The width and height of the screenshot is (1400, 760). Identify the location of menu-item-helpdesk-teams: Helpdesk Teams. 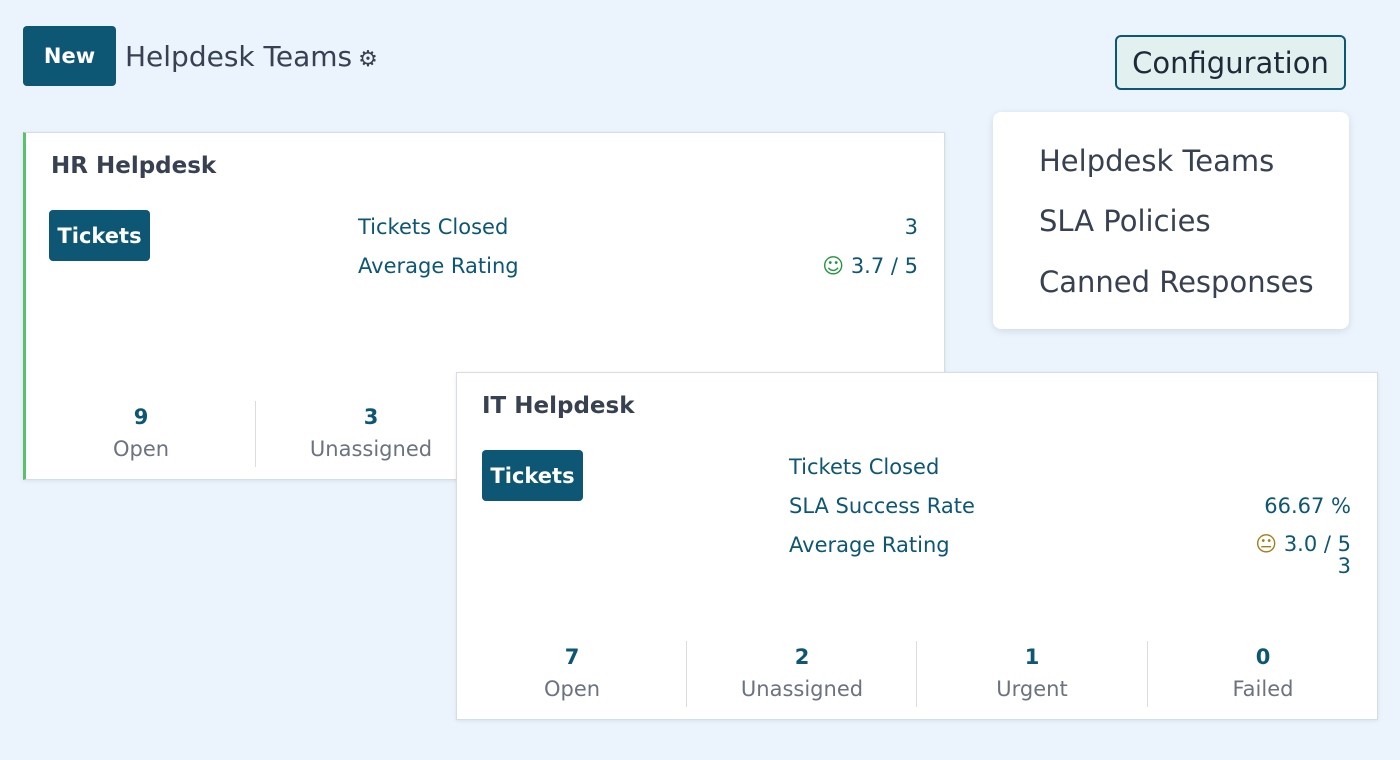
(1156, 161).